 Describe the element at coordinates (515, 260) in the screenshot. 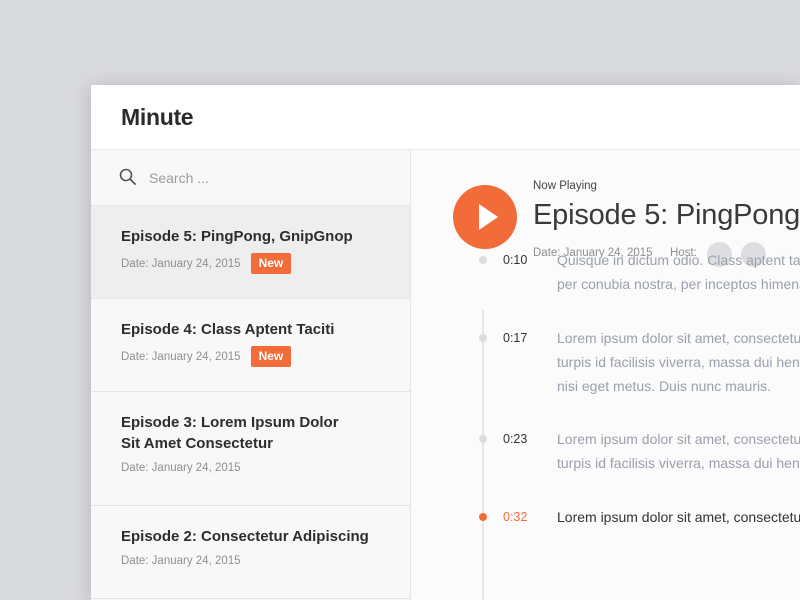

I see `timeline-time: 0:10` at that location.